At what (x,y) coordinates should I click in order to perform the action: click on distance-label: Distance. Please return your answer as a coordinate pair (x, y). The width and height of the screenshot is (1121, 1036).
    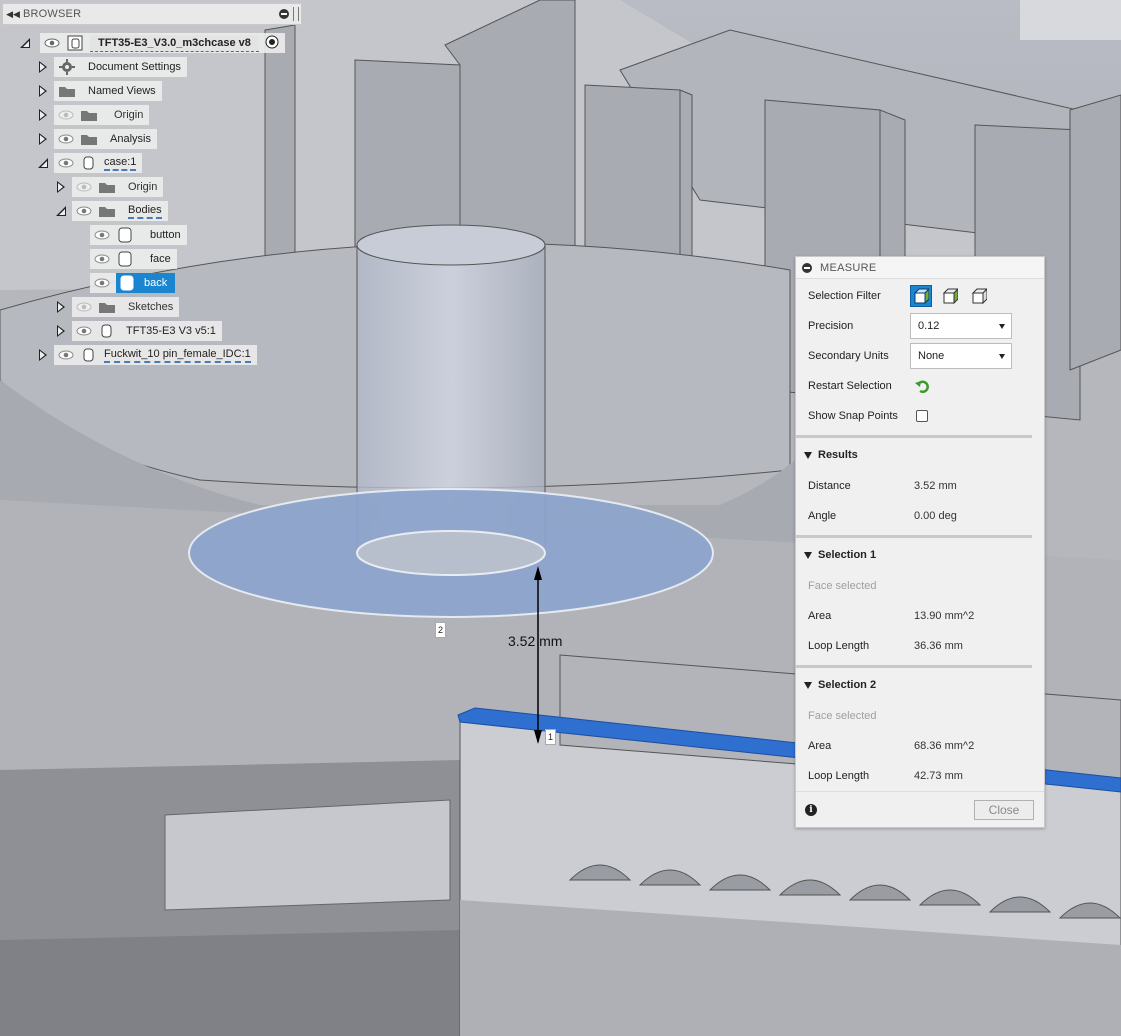
    Looking at the image, I should click on (829, 486).